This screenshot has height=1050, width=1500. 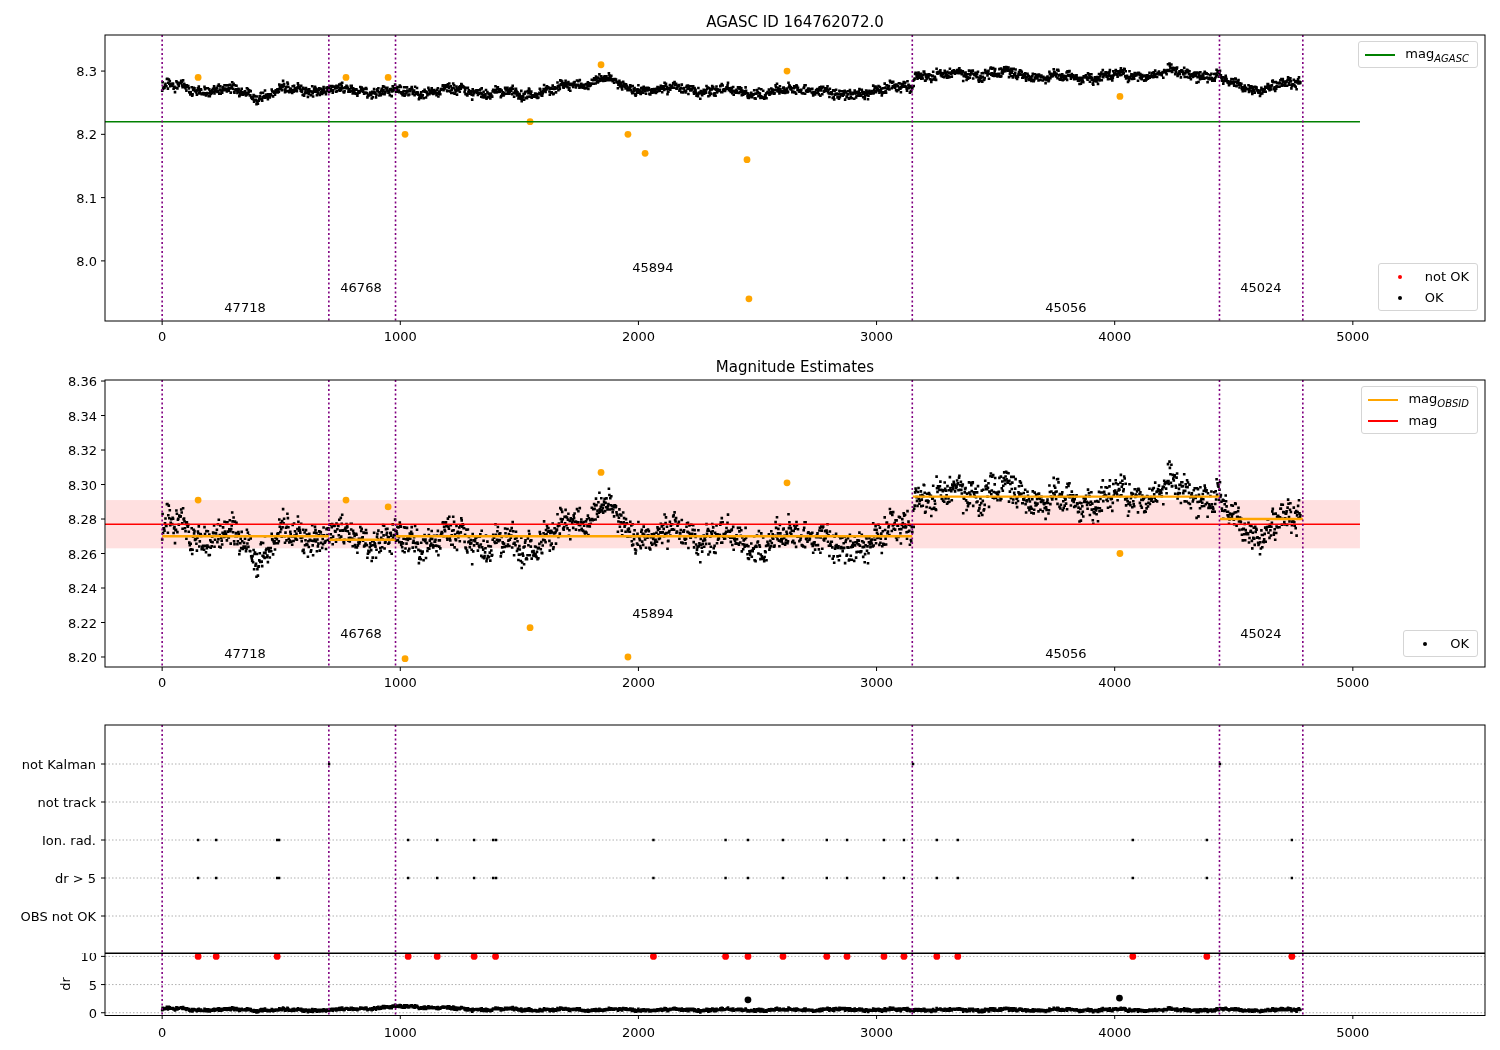 What do you see at coordinates (1446, 276) in the screenshot?
I see `legend-label: not OK` at bounding box center [1446, 276].